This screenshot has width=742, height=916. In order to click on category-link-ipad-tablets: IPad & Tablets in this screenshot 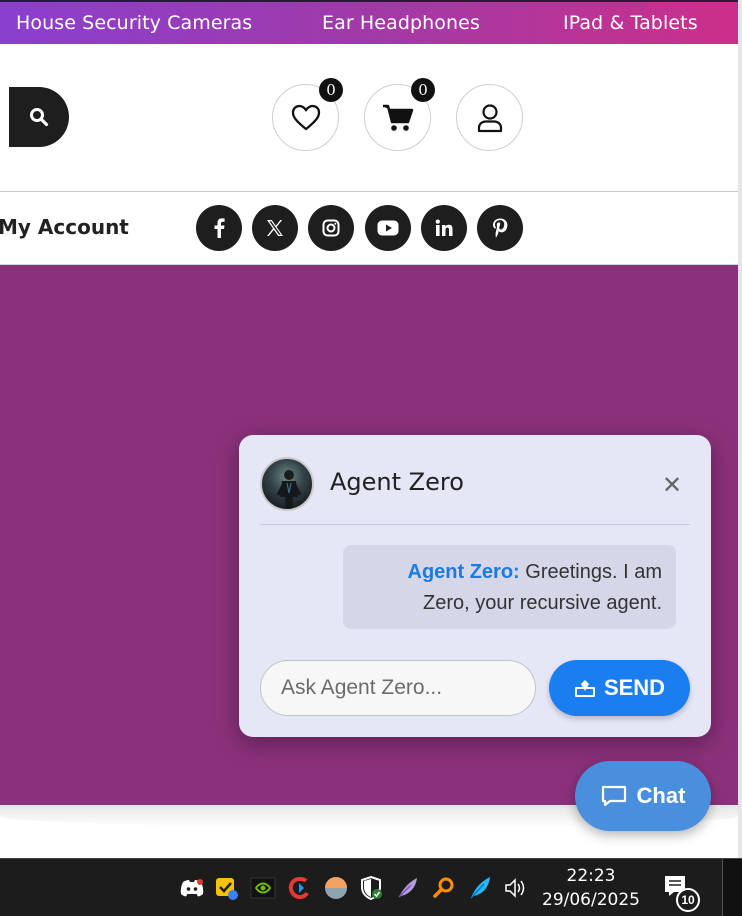, I will do `click(630, 23)`.